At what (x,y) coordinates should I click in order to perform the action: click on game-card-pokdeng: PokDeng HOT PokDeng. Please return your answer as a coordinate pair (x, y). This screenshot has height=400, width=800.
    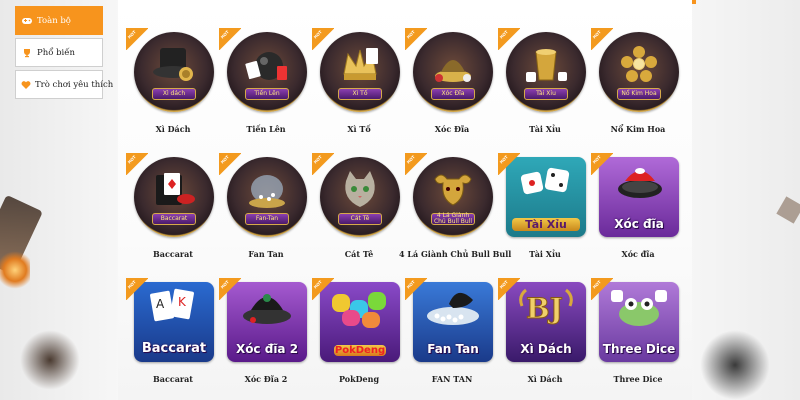
    Looking at the image, I should click on (359, 337).